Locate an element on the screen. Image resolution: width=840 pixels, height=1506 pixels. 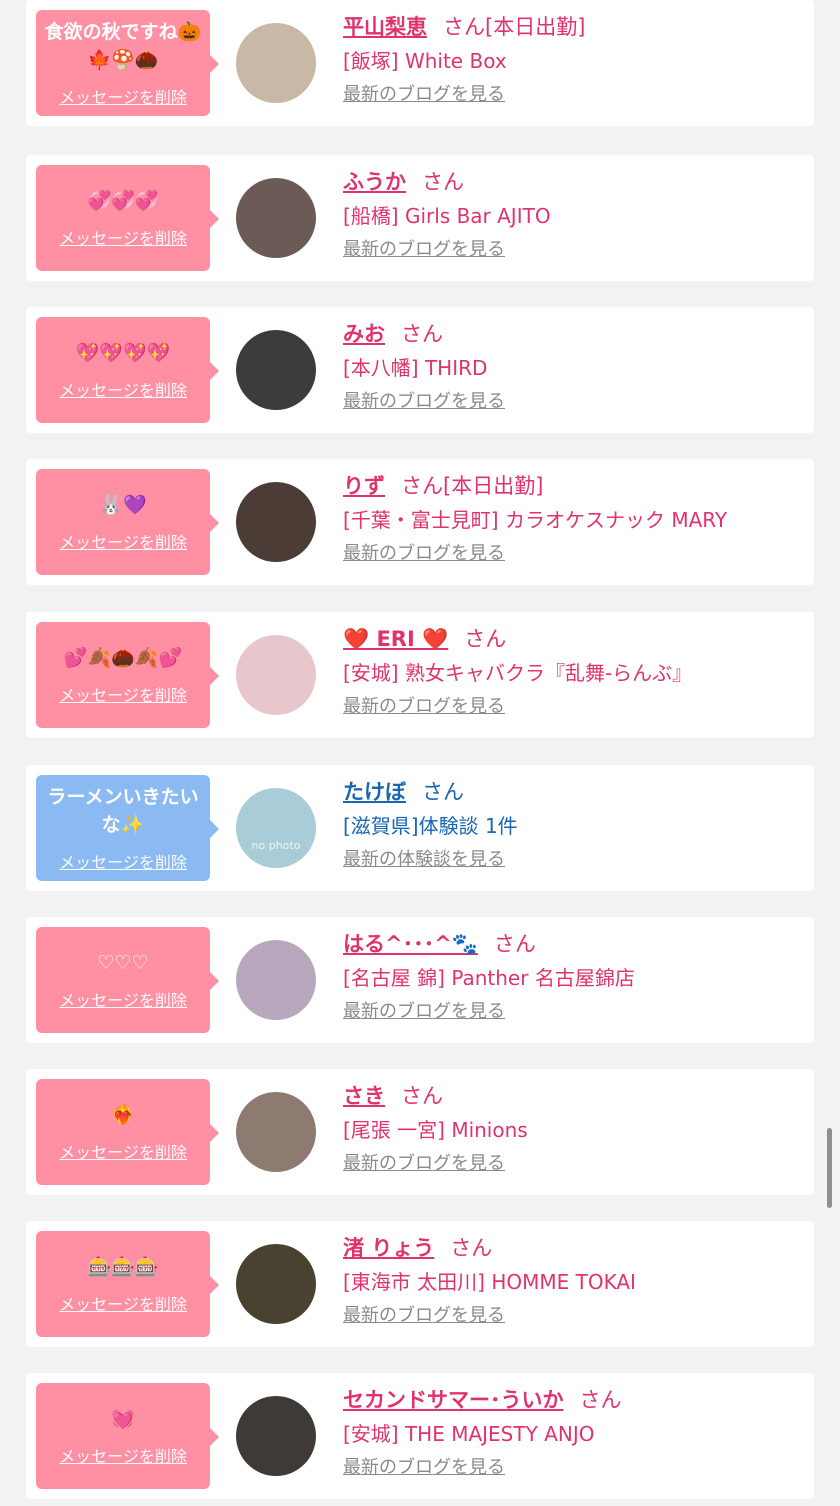
message-text: ❤️‍🔥 is located at coordinates (123, 1115).